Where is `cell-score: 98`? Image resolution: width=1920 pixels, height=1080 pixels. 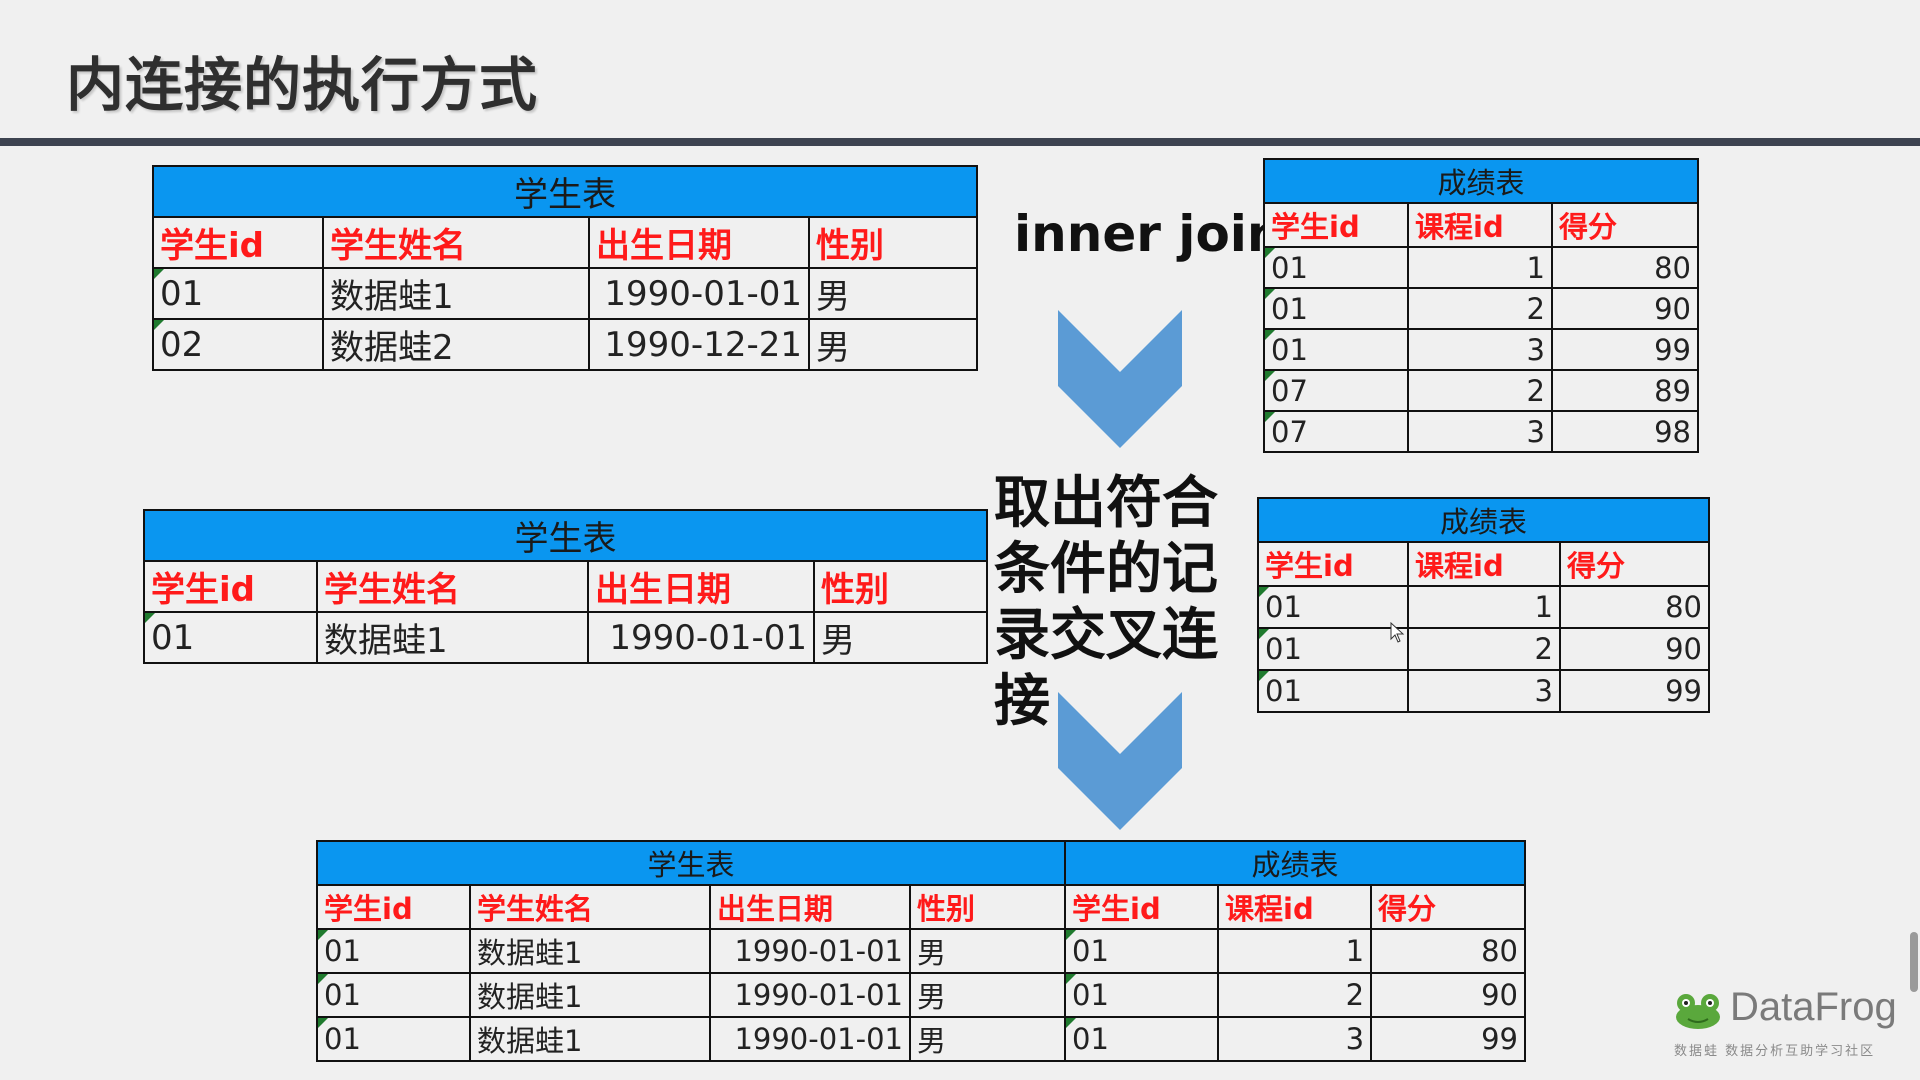 cell-score: 98 is located at coordinates (1625, 431).